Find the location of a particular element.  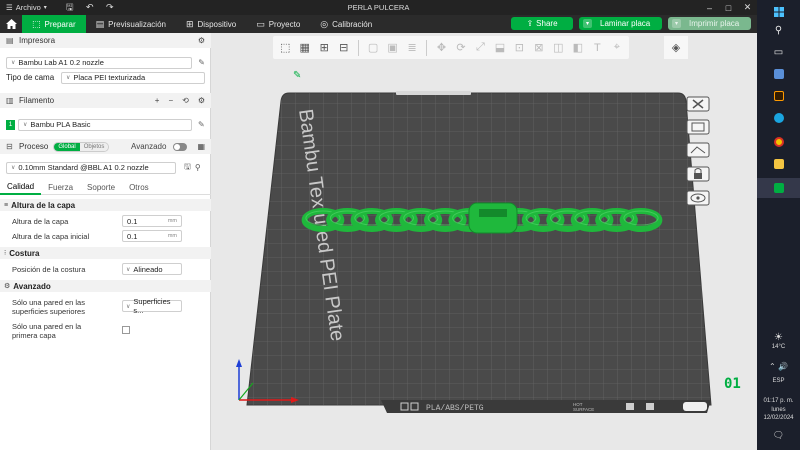

sync-icon: ⟲ is located at coordinates (185, 100).